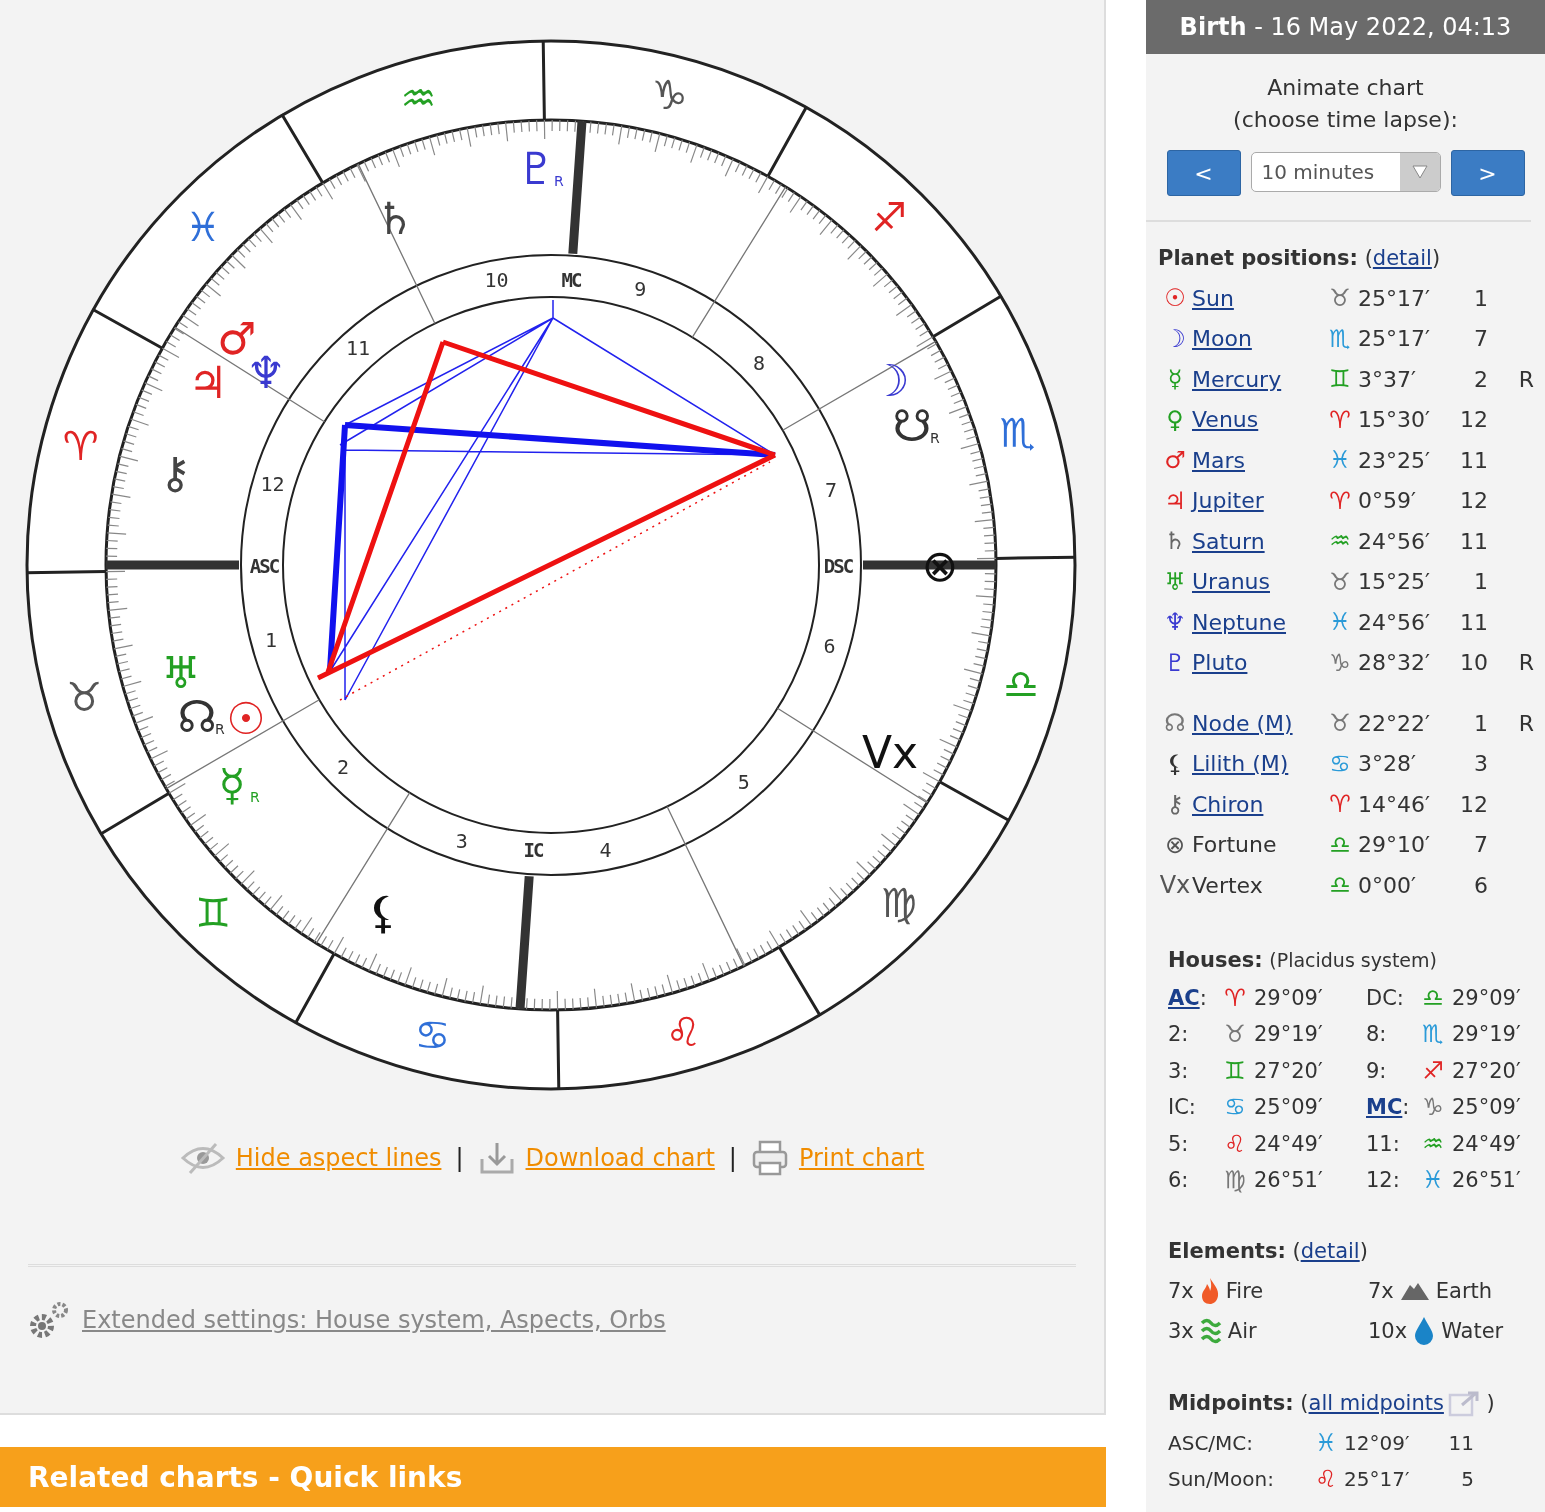 Image resolution: width=1545 pixels, height=1512 pixels. I want to click on position-degree: 12°09′, so click(1377, 1442).